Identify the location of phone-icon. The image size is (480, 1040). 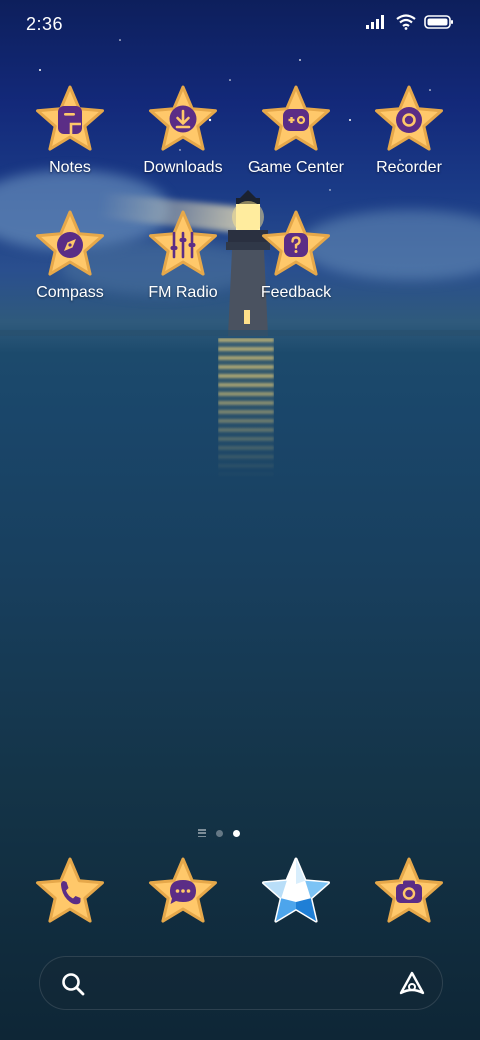
(70, 895).